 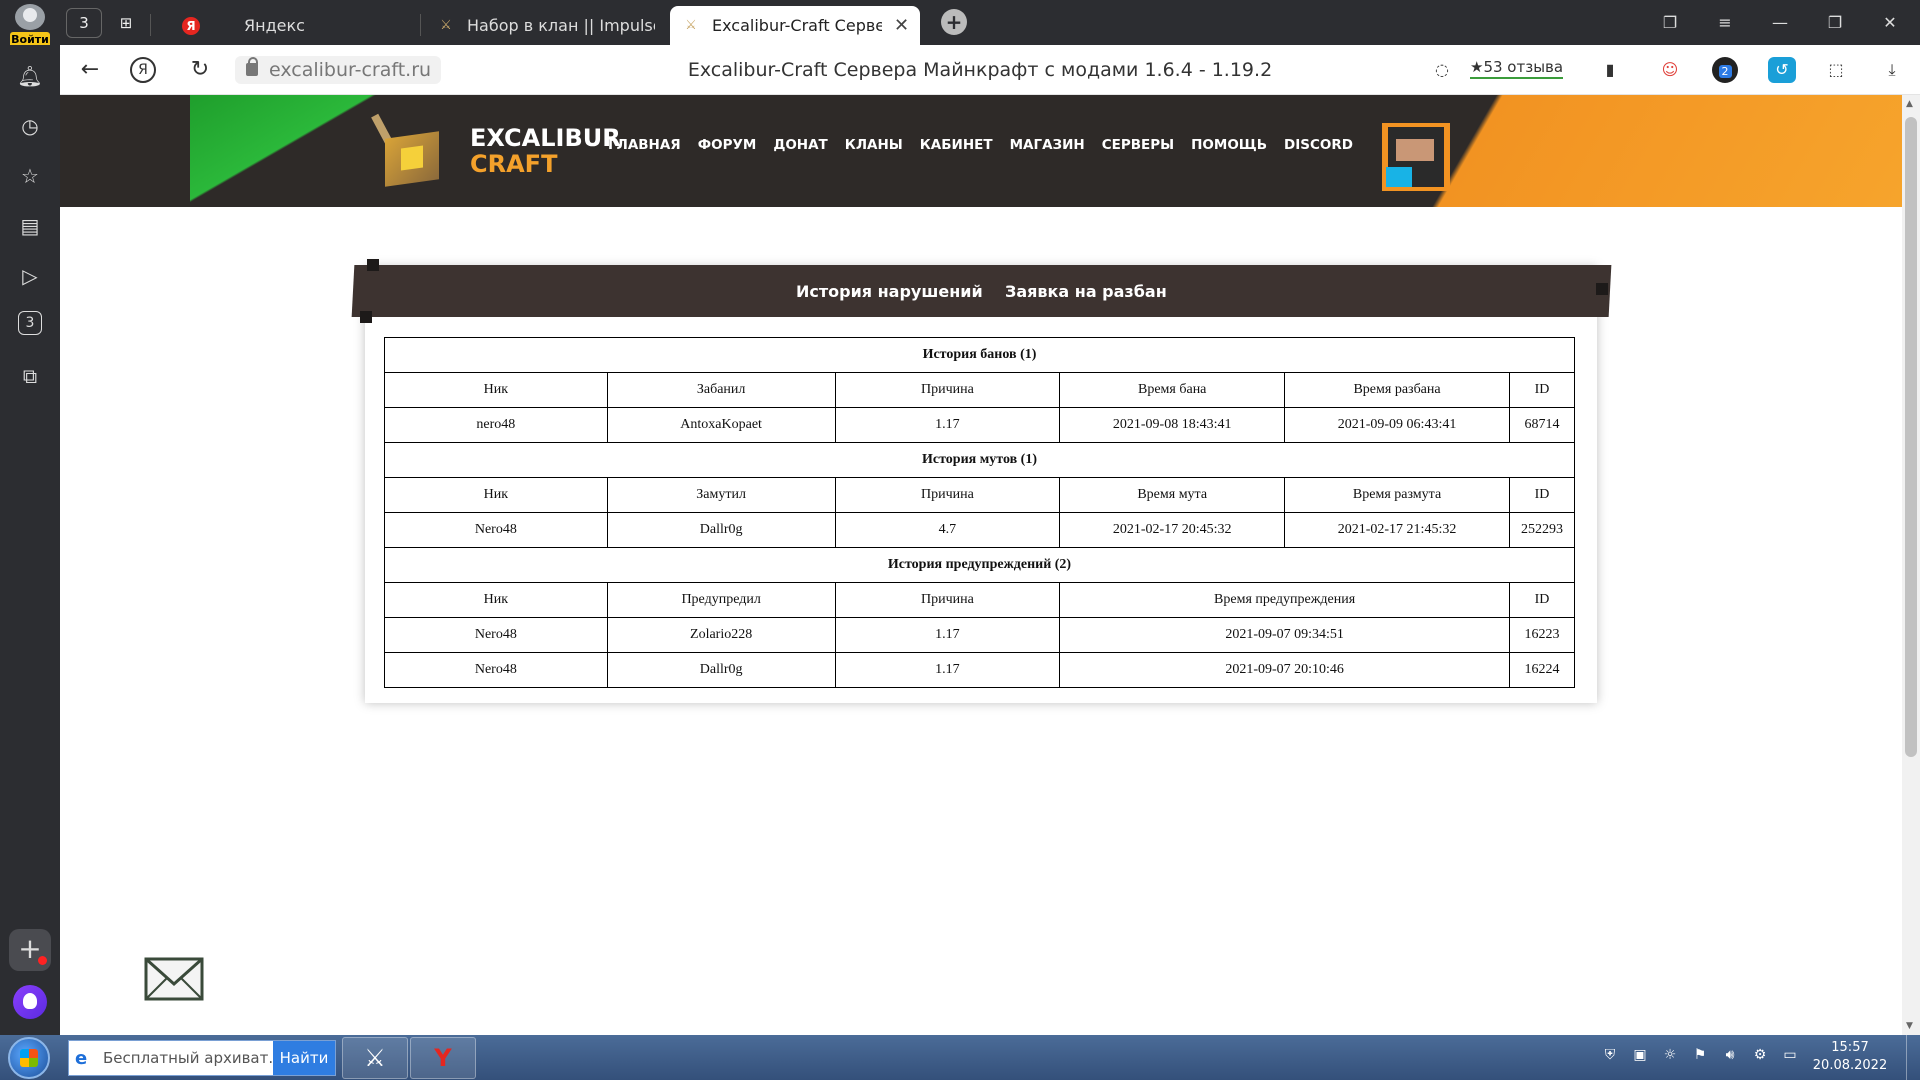 I want to click on reload-icon: ↻, so click(x=200, y=70).